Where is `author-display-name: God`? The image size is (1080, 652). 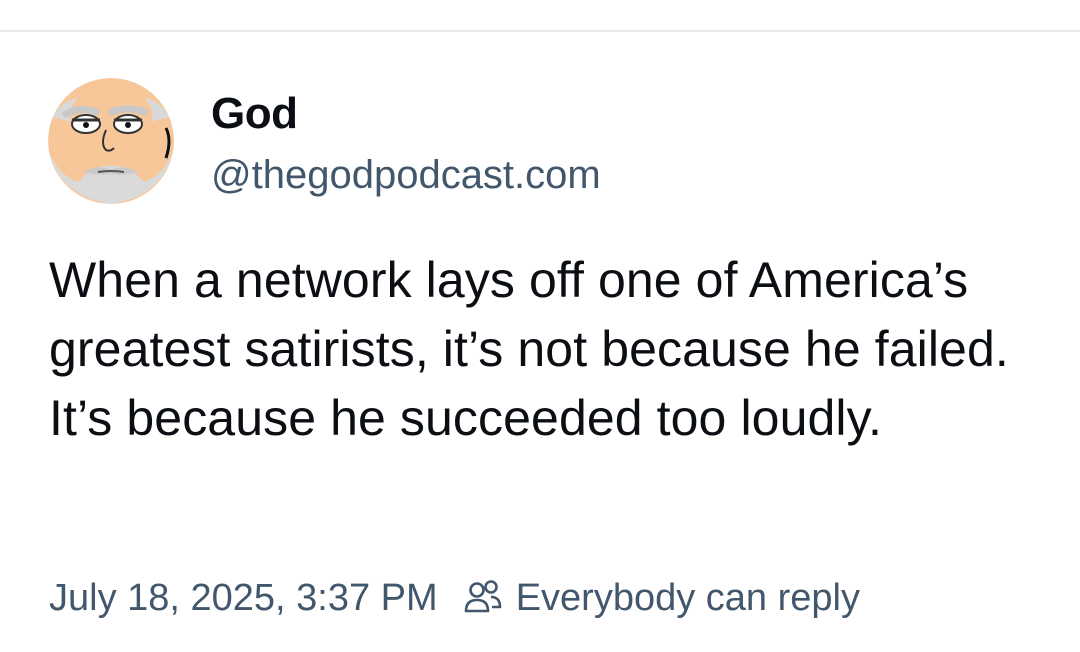 author-display-name: God is located at coordinates (254, 114).